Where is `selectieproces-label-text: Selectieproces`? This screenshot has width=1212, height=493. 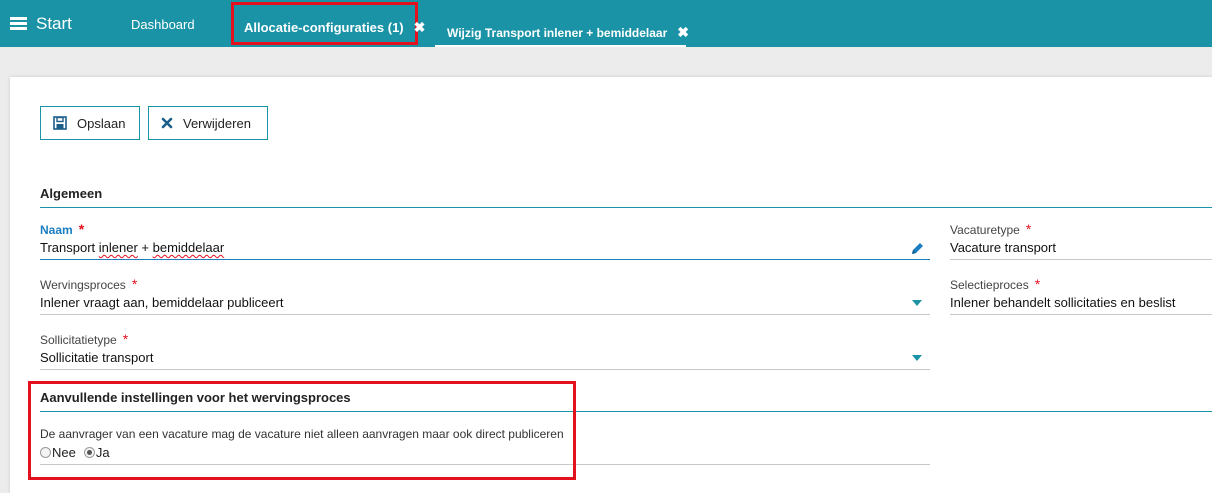 selectieproces-label-text: Selectieproces is located at coordinates (989, 285).